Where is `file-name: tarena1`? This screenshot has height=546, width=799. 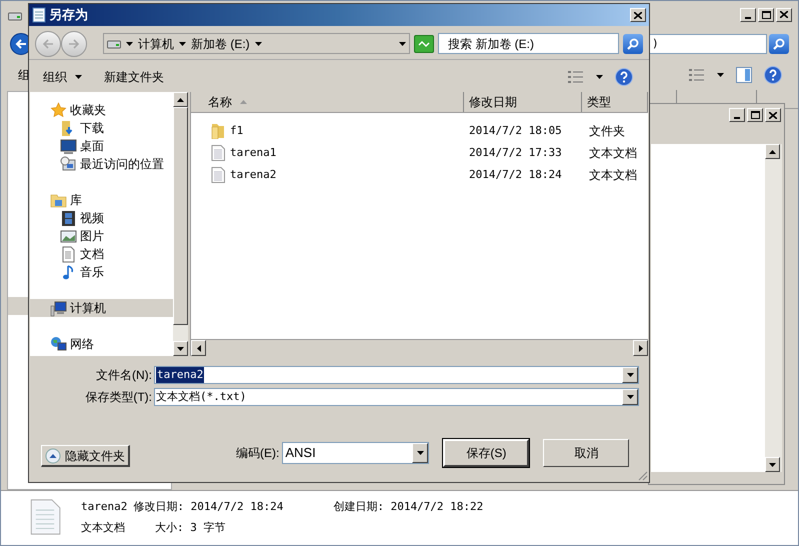 file-name: tarena1 is located at coordinates (253, 153).